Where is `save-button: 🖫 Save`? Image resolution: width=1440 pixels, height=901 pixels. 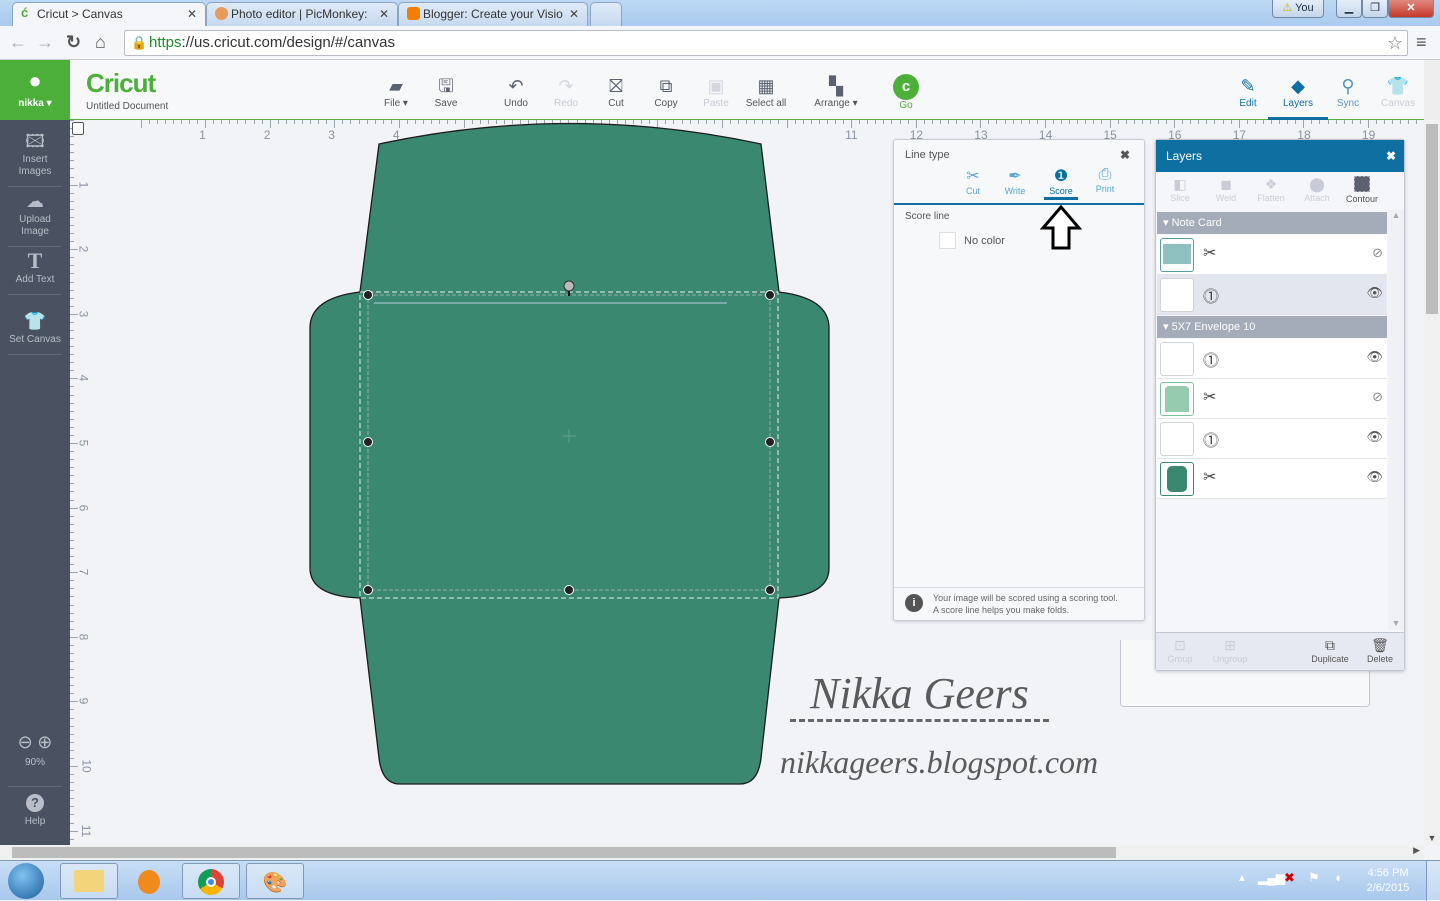 save-button: 🖫 Save is located at coordinates (446, 91).